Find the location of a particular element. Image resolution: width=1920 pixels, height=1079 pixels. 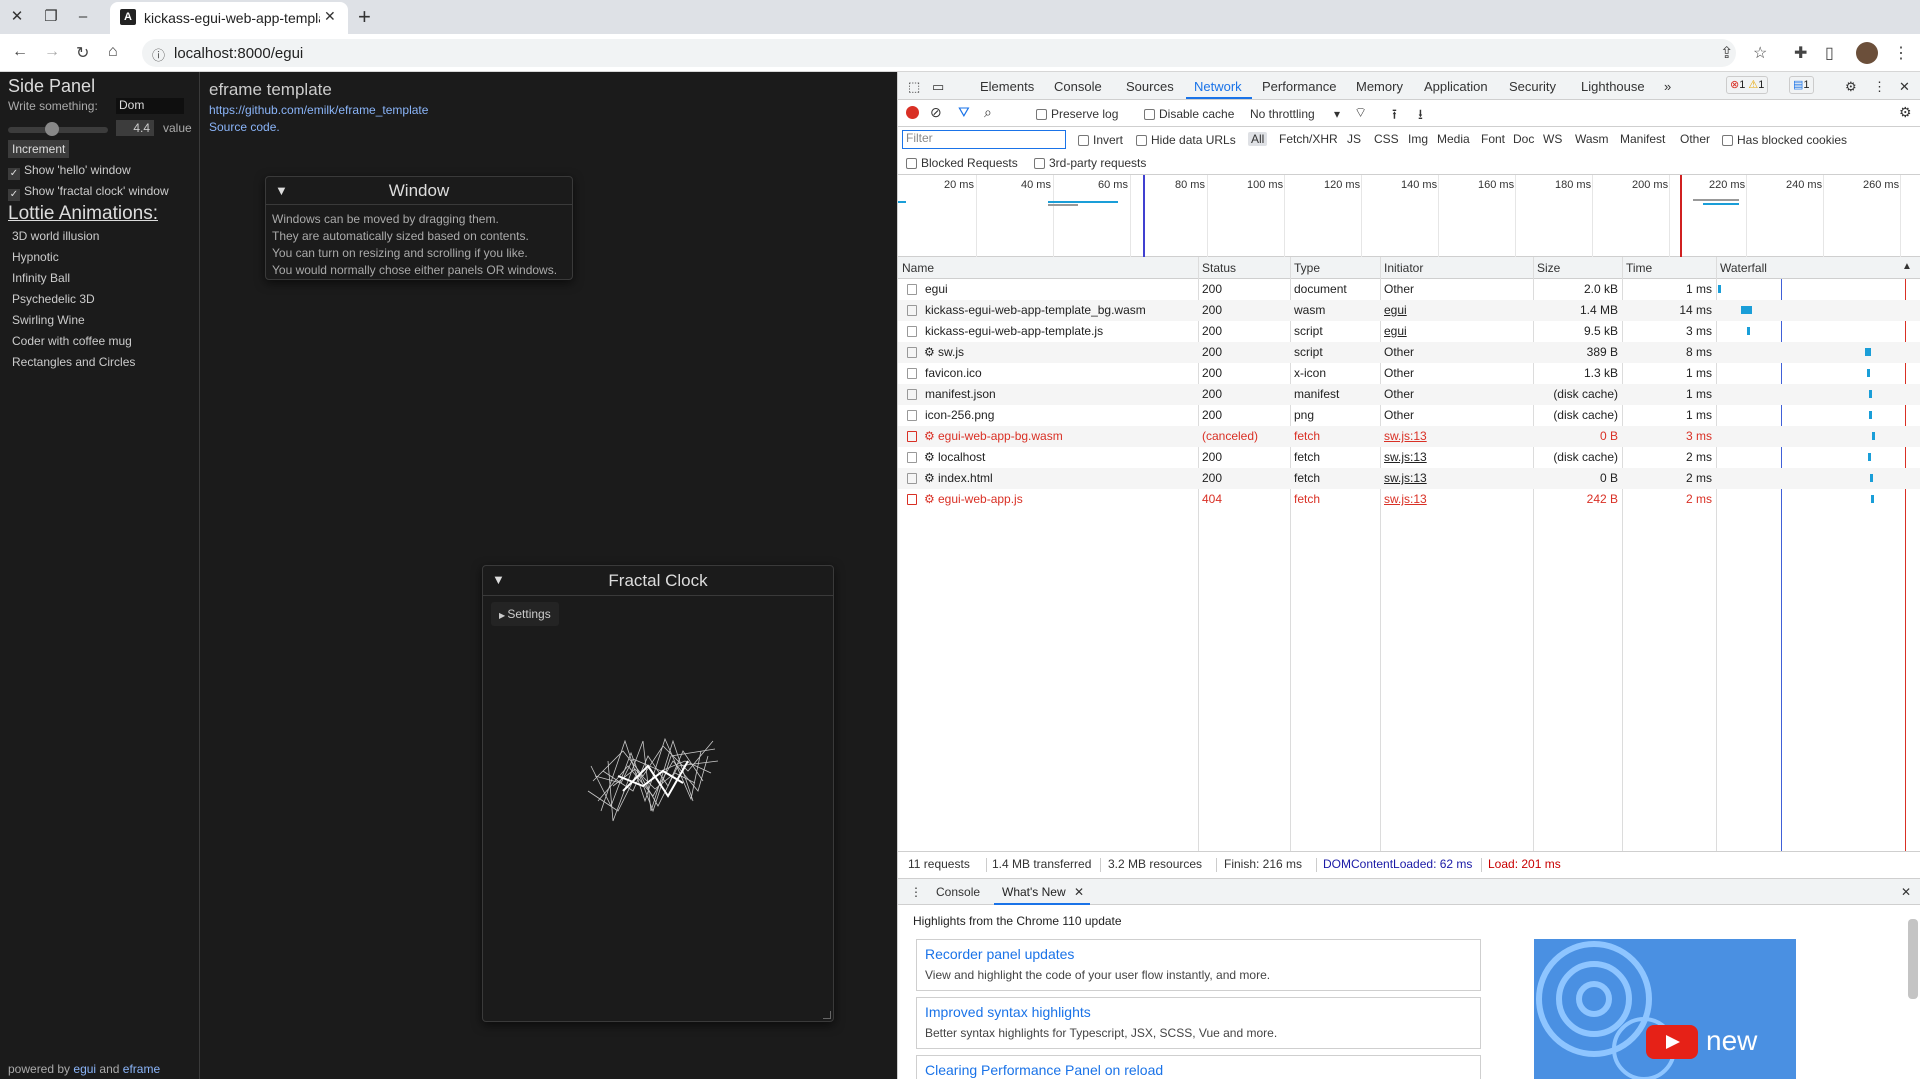

sort-up-icon: ▲ is located at coordinates (1907, 266).